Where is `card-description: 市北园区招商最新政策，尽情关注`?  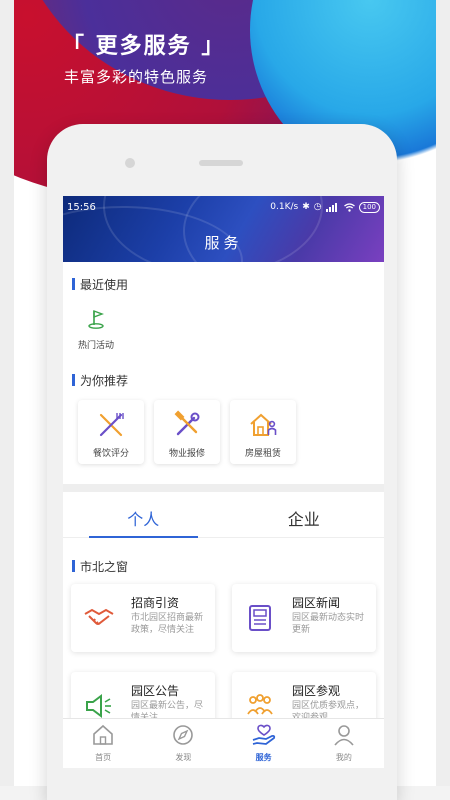 card-description: 市北园区招商最新政策，尽情关注 is located at coordinates (167, 624).